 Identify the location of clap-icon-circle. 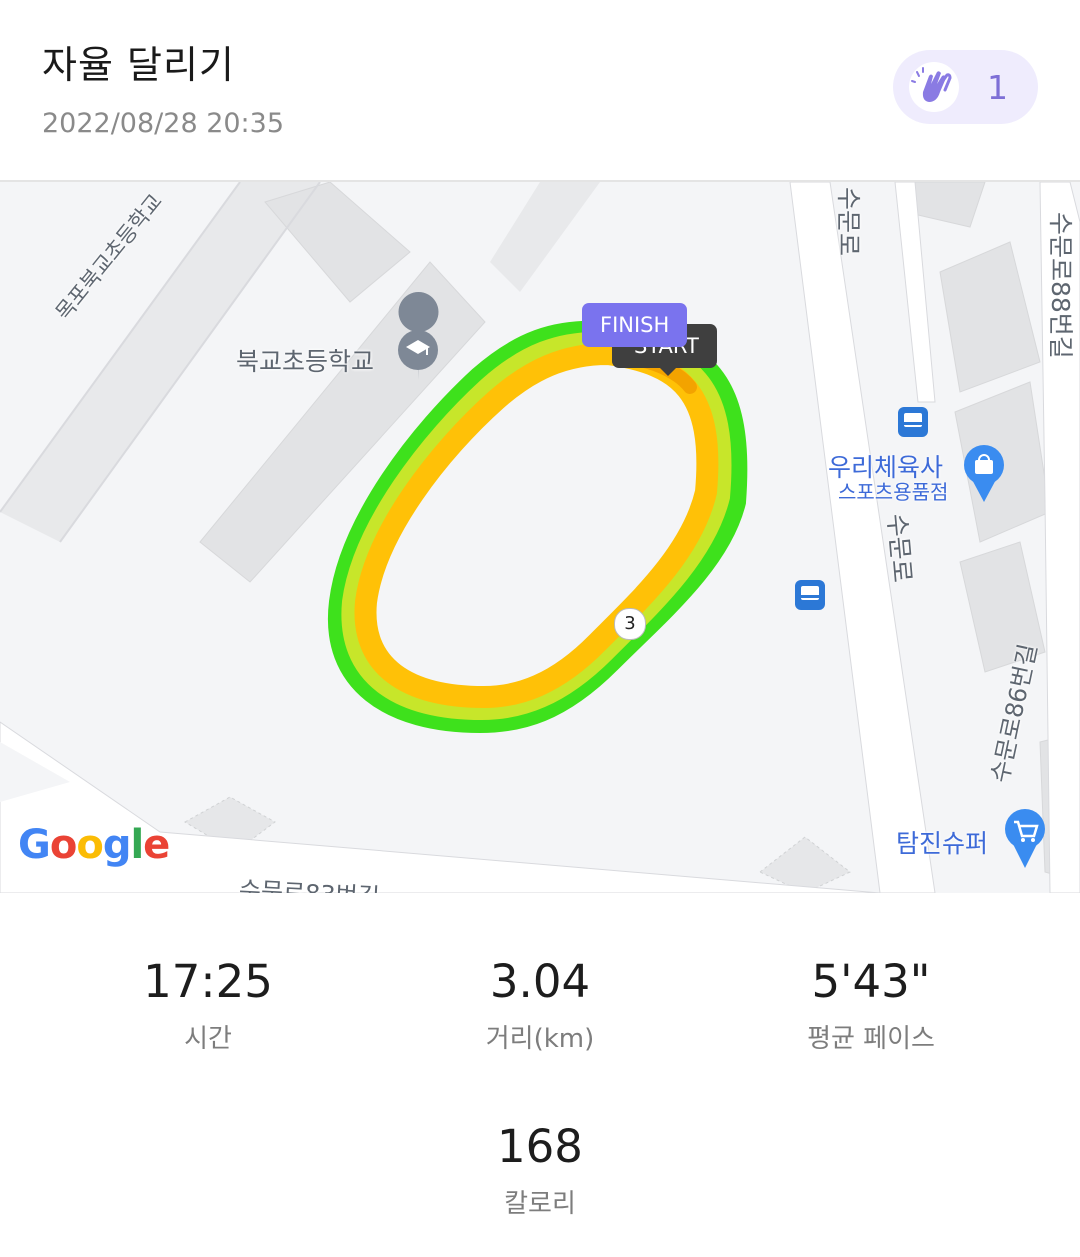
(934, 87).